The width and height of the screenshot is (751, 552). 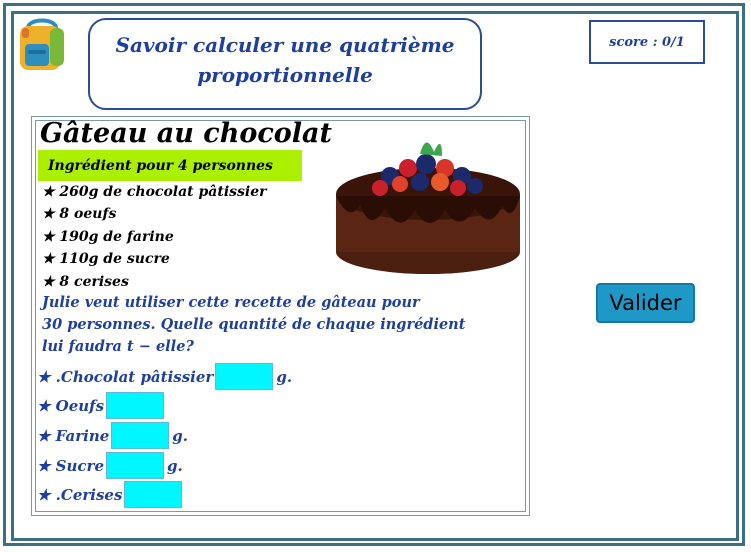 What do you see at coordinates (647, 42) in the screenshot?
I see `score-badge: score : 0/1` at bounding box center [647, 42].